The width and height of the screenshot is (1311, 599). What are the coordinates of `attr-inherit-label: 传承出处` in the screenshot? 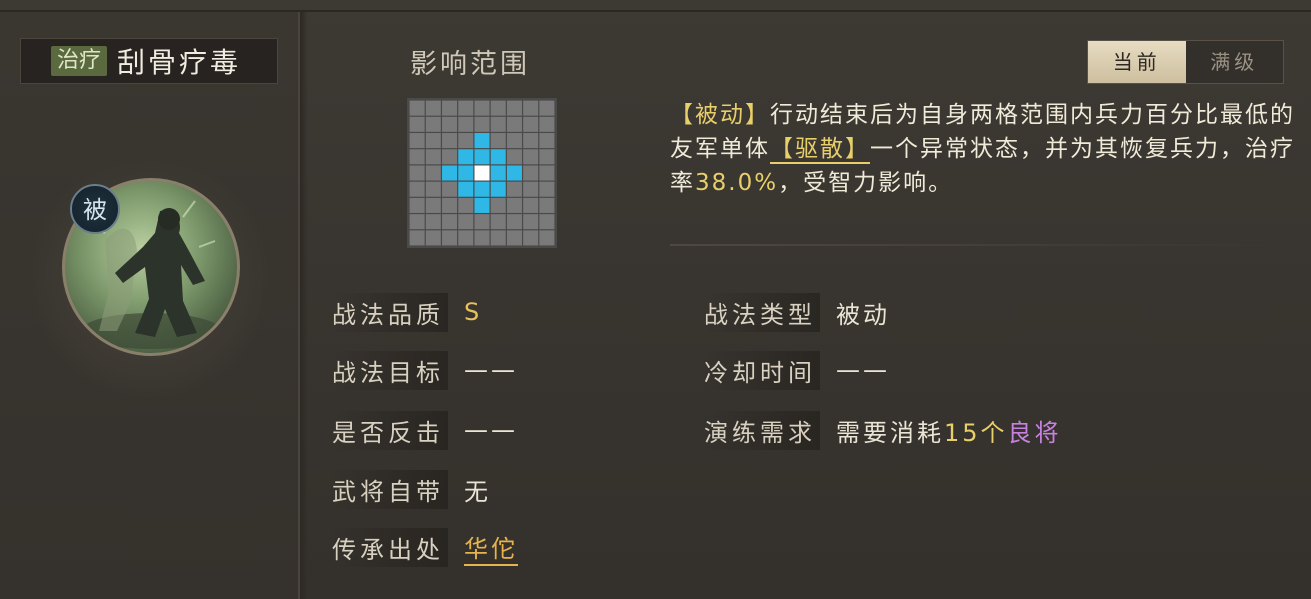 It's located at (390, 547).